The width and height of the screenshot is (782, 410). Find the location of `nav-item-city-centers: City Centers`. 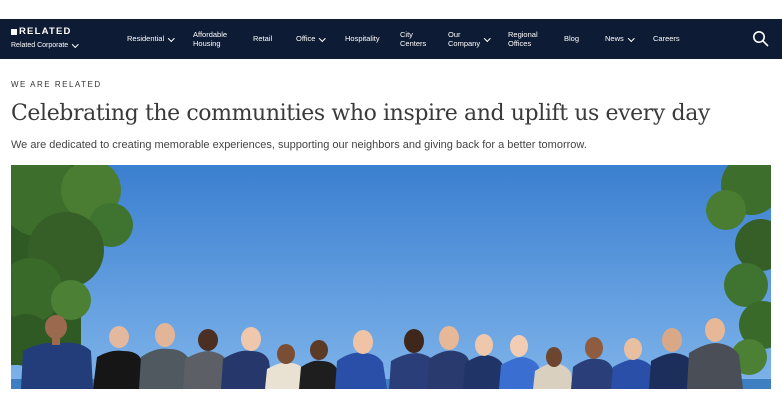

nav-item-city-centers: City Centers is located at coordinates (413, 39).